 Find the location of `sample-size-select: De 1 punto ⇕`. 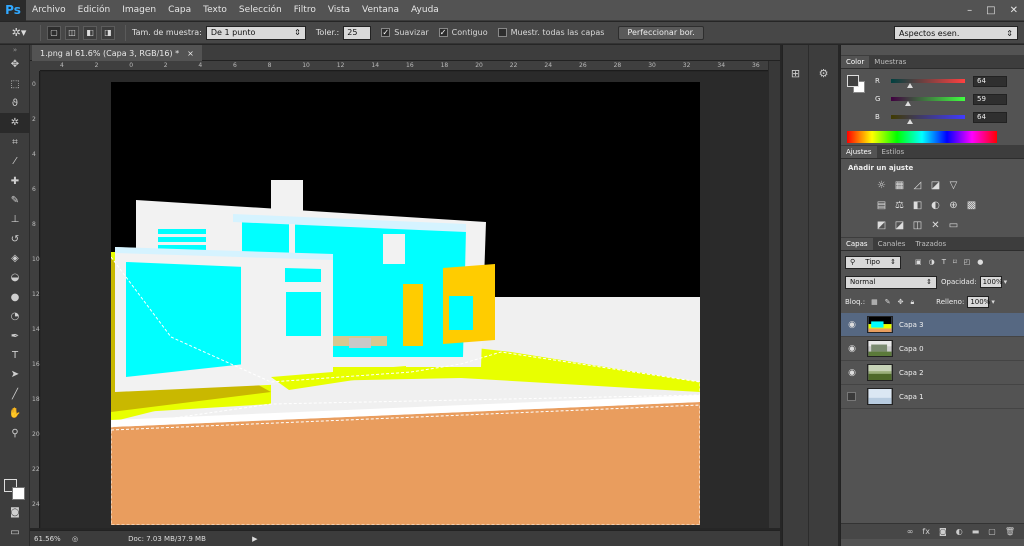

sample-size-select: De 1 punto ⇕ is located at coordinates (255, 32).